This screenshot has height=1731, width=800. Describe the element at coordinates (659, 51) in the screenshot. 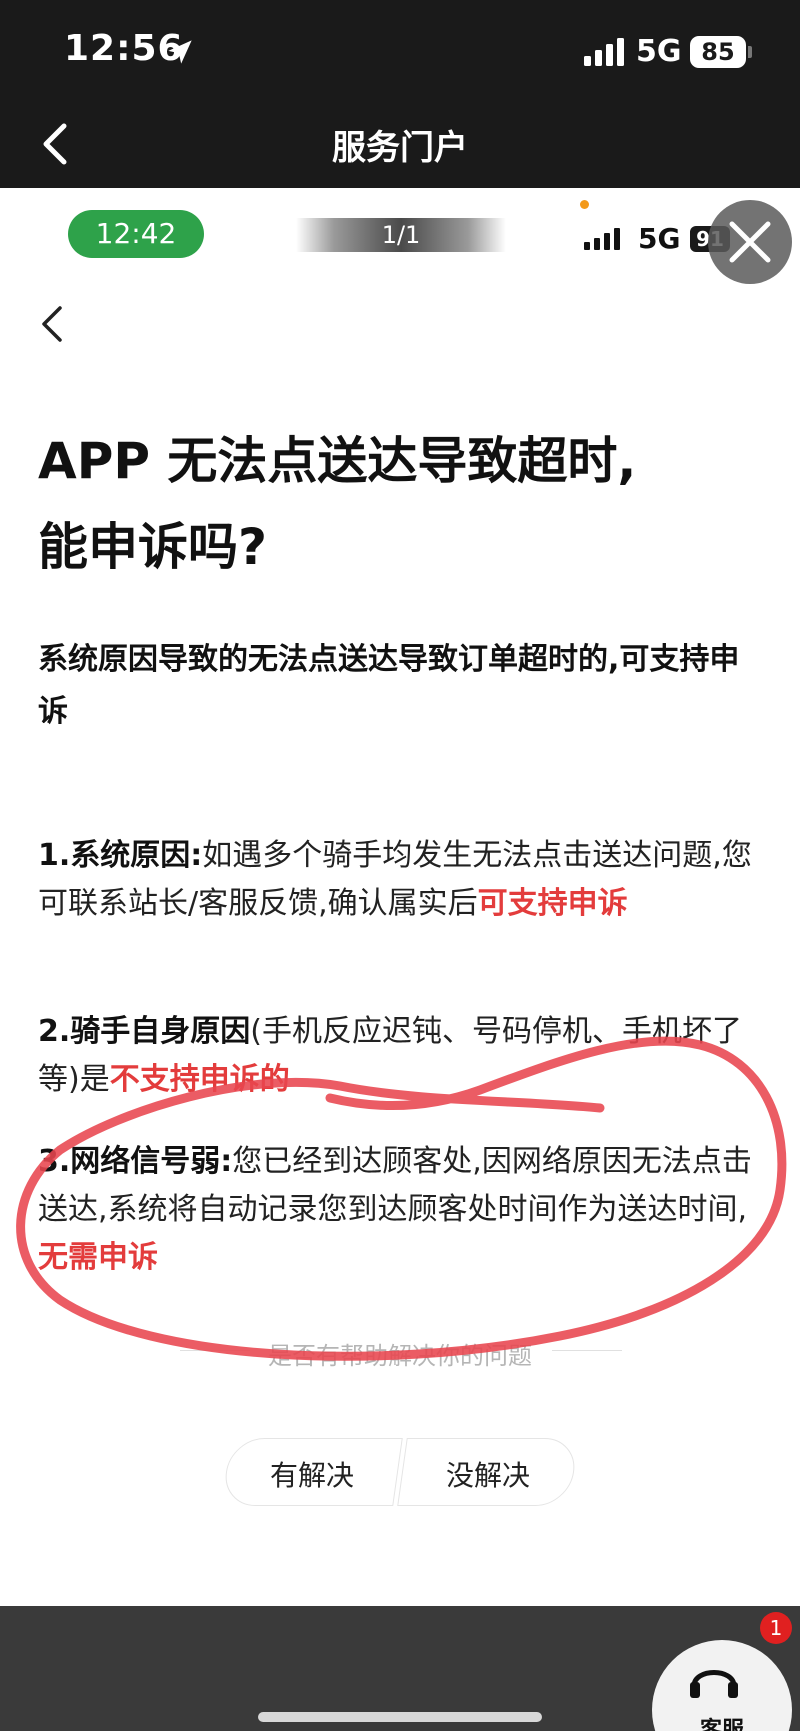

I see `network-type: 5G` at that location.